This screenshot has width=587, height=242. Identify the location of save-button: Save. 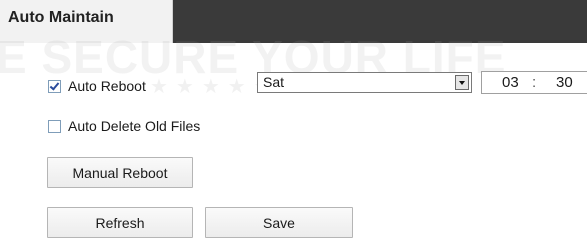
(279, 222).